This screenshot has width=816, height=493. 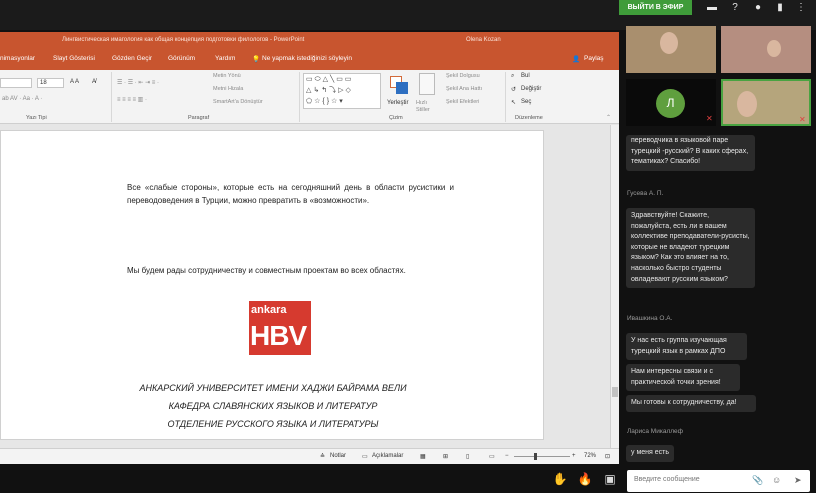 I want to click on chat-icon: ▬, so click(x=712, y=8).